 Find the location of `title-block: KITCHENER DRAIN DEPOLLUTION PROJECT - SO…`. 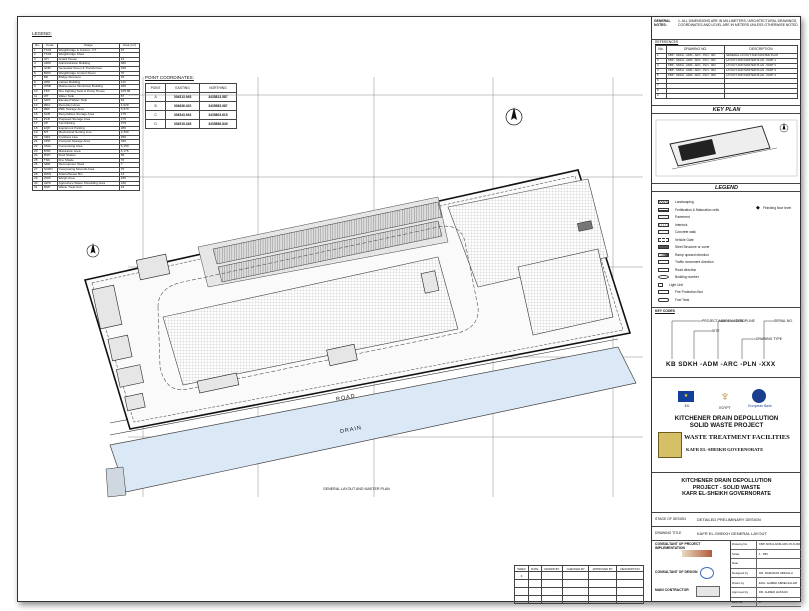

title-block: KITCHENER DRAIN DEPOLLUTION PROJECT - SO… is located at coordinates (726, 492).